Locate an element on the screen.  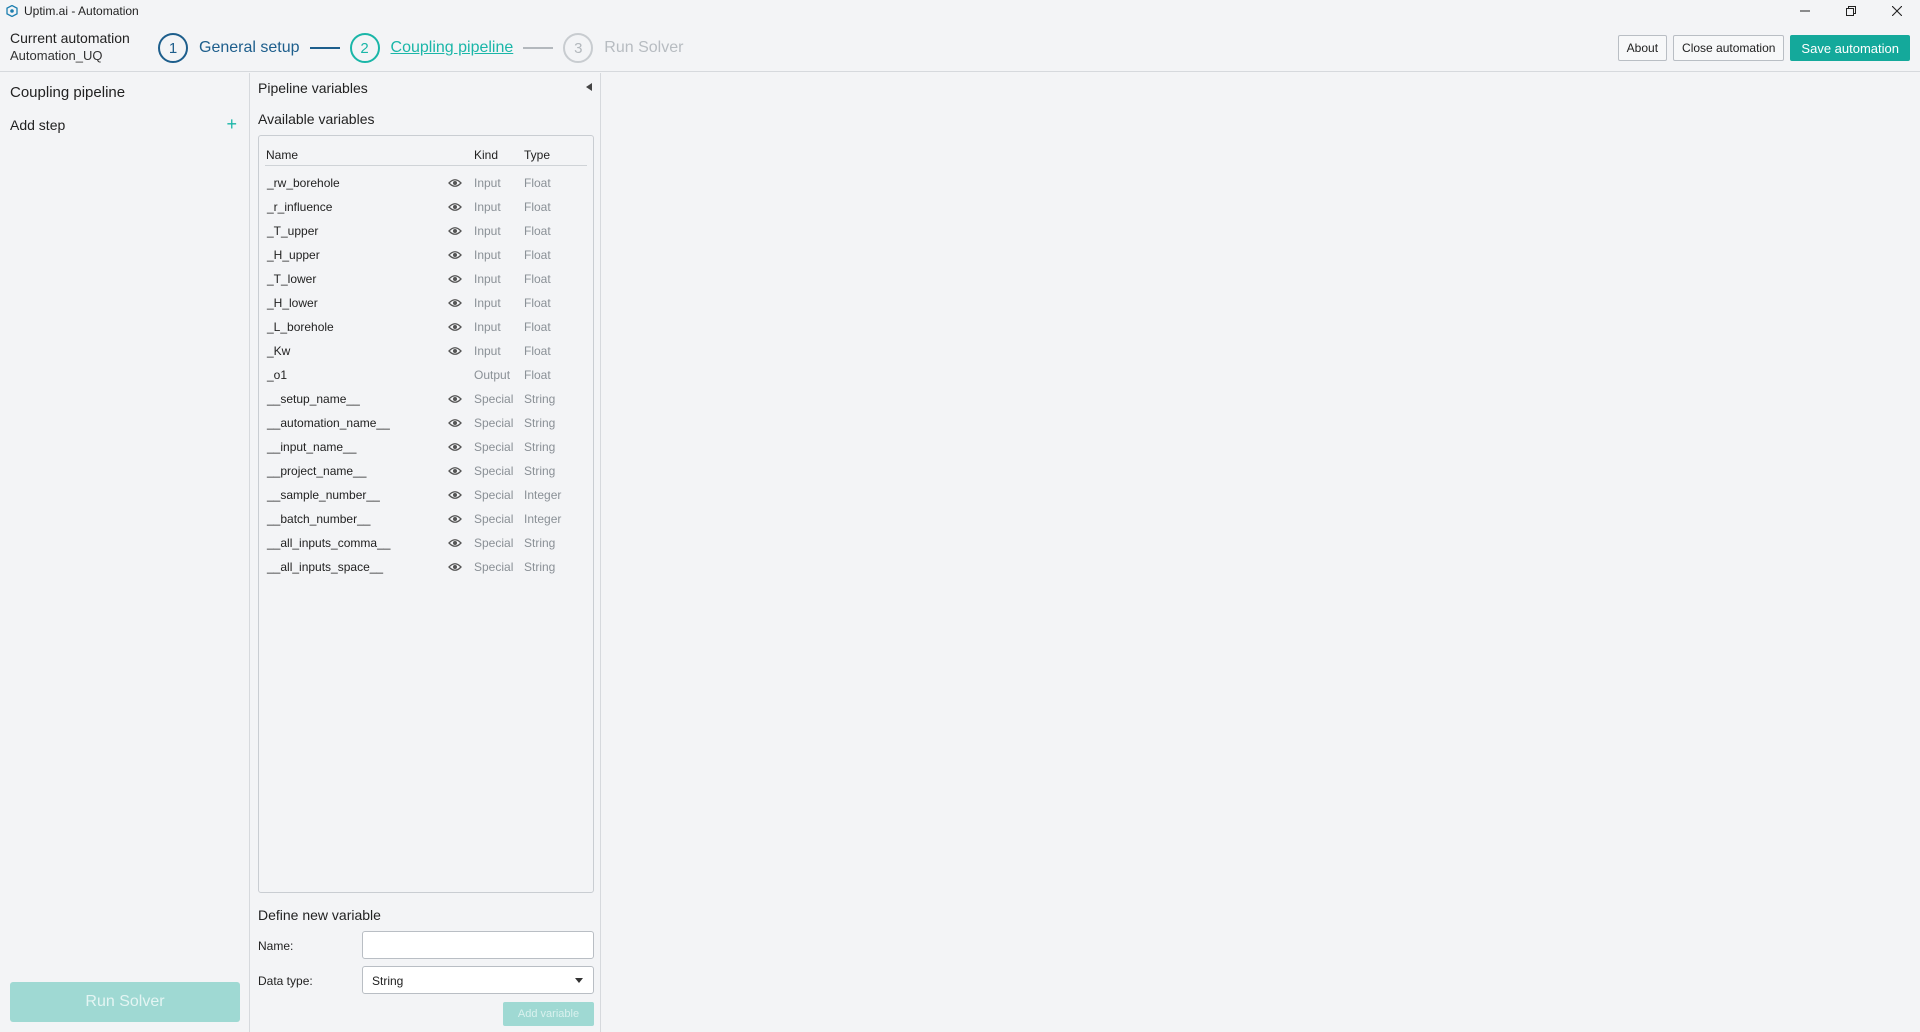
table-row: _o1 Output Float is located at coordinates (426, 375).